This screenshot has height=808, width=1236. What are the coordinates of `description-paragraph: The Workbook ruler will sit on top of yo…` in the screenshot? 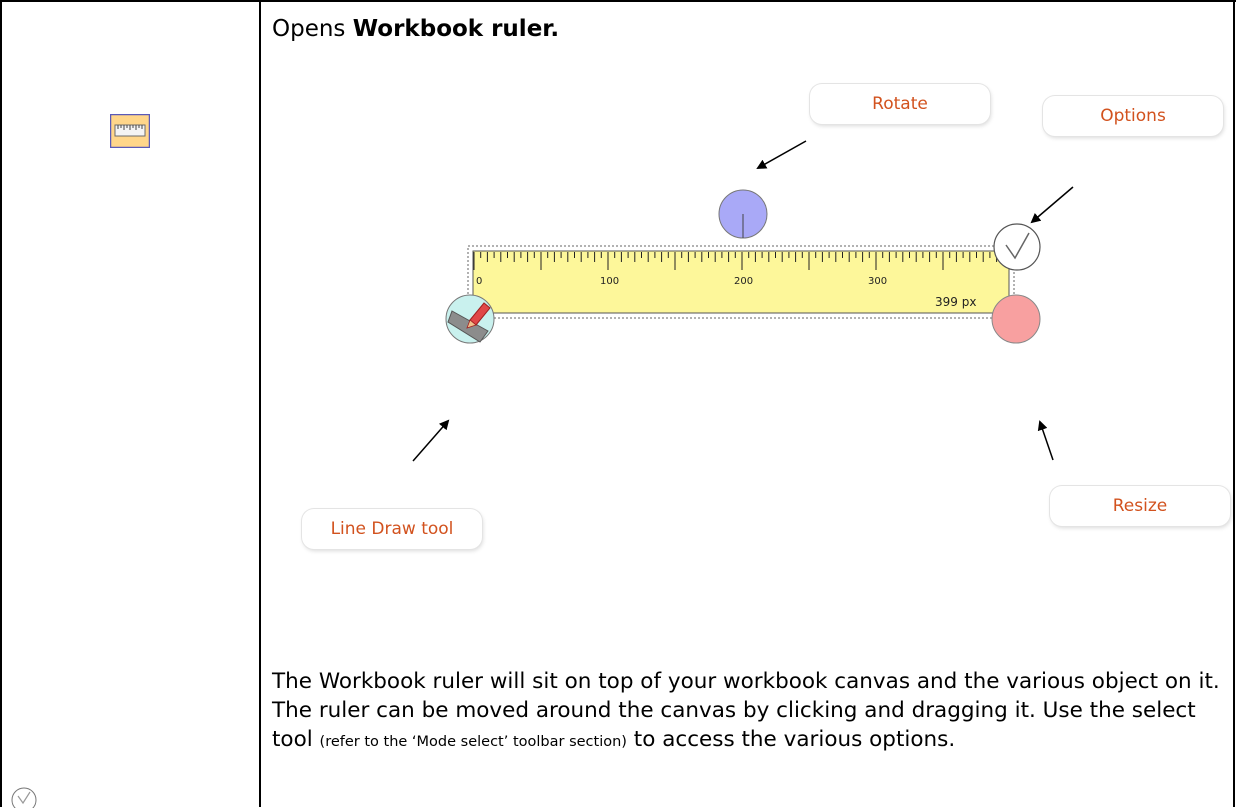 It's located at (747, 712).